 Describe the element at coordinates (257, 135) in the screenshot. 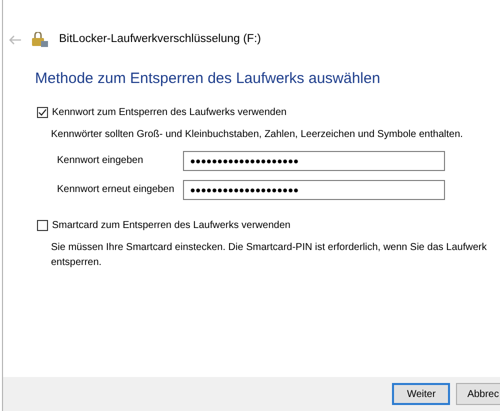

I see `hint-text: Kennwörter sollten Groß- und Kleinbuchstaben, Zahlen, Leerzeichen und Symbole enthalten.` at that location.